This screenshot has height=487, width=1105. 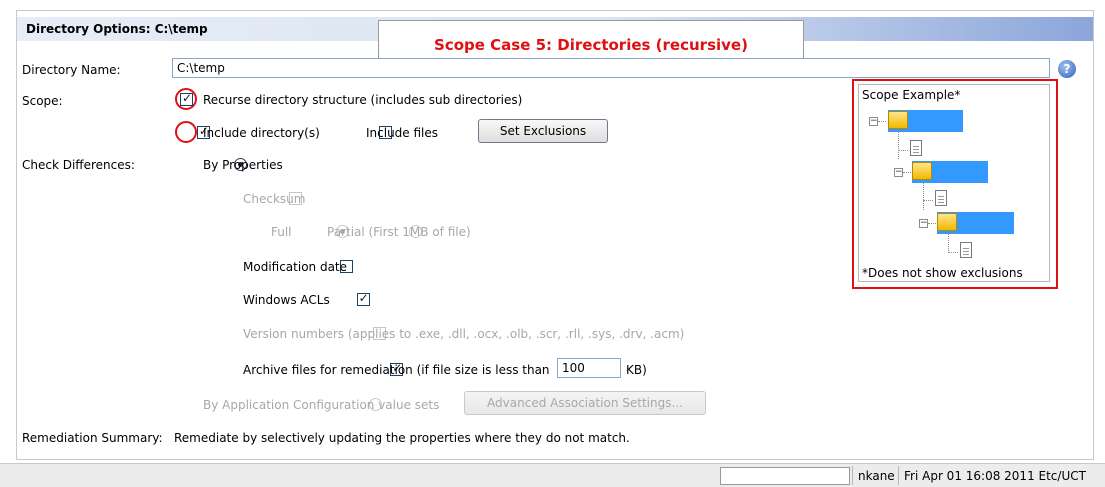 I want to click on status-datetime: Fri Apr 01 16:08 2011 Etc/UCT, so click(x=995, y=476).